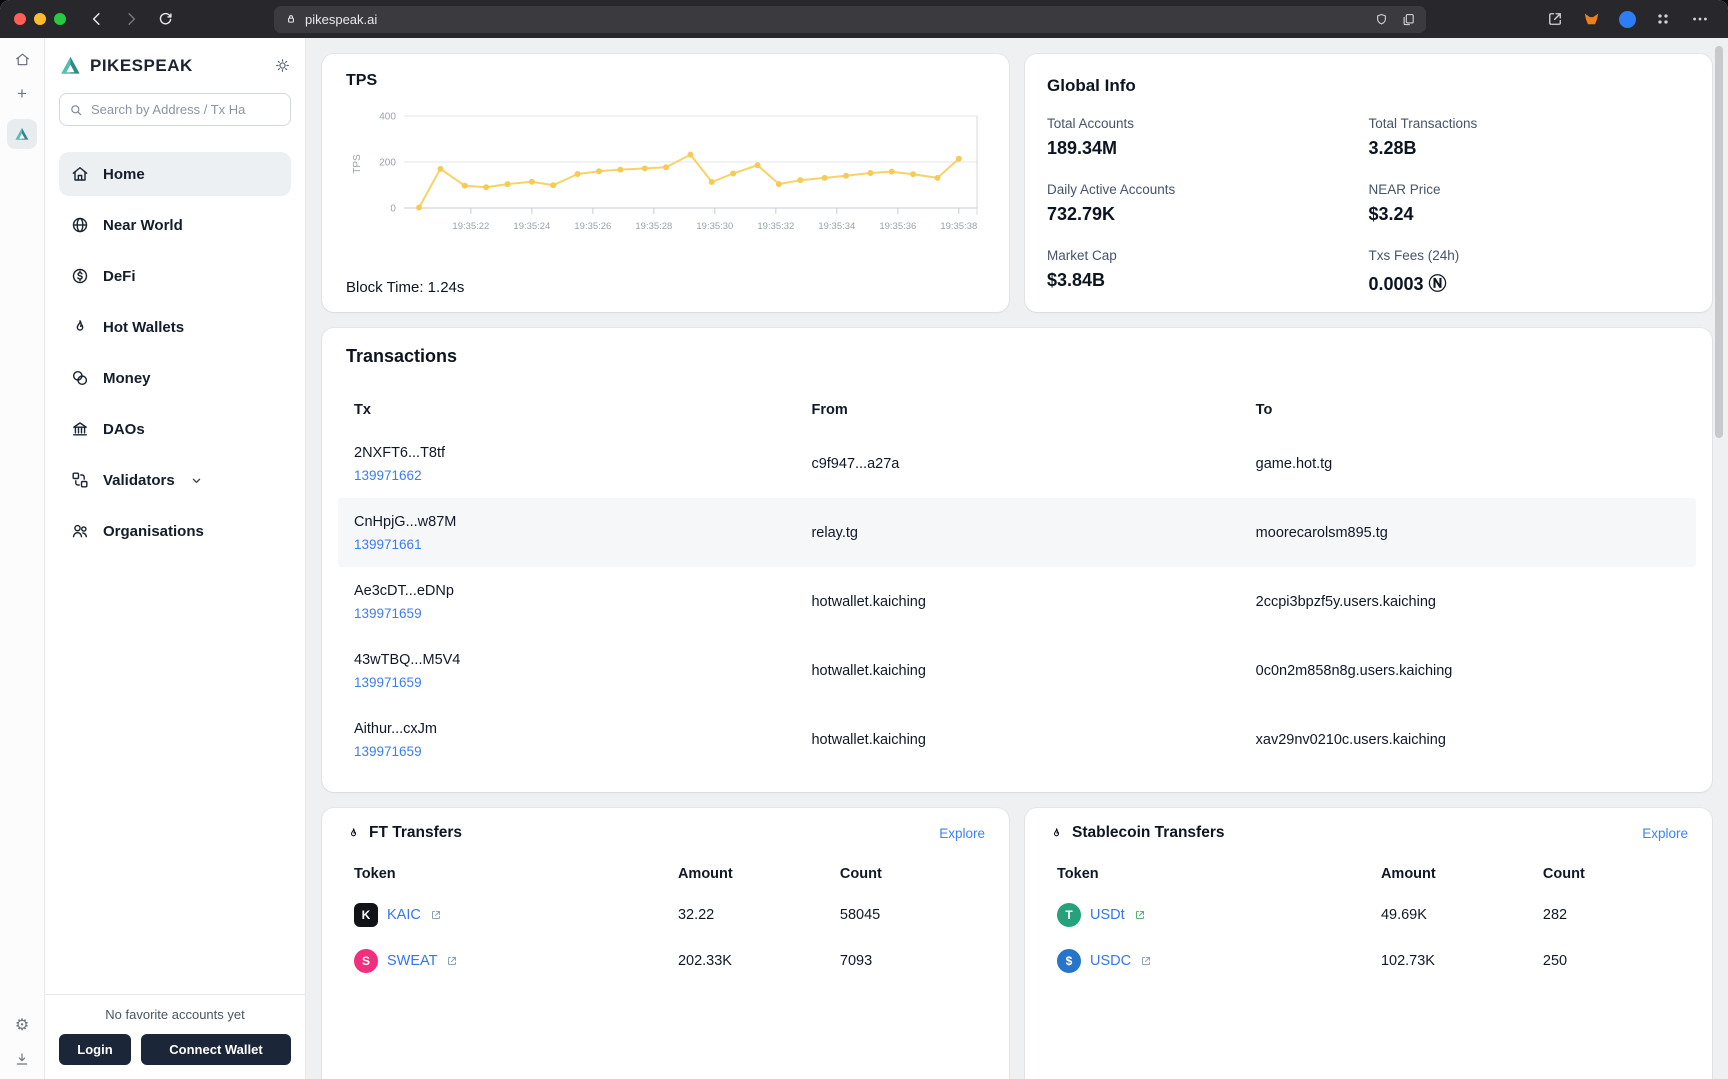 The height and width of the screenshot is (1079, 1728). Describe the element at coordinates (175, 276) in the screenshot. I see `sidebar-item-defi: DeFi` at that location.